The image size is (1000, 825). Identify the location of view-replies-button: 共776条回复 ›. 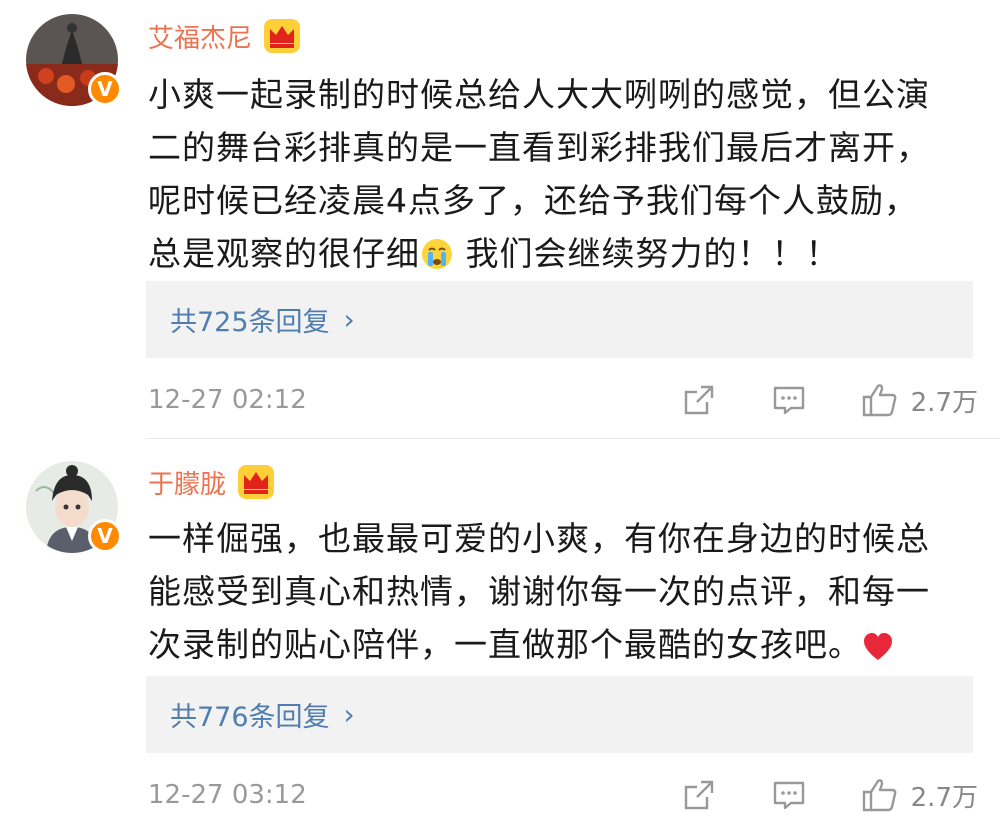
(559, 714).